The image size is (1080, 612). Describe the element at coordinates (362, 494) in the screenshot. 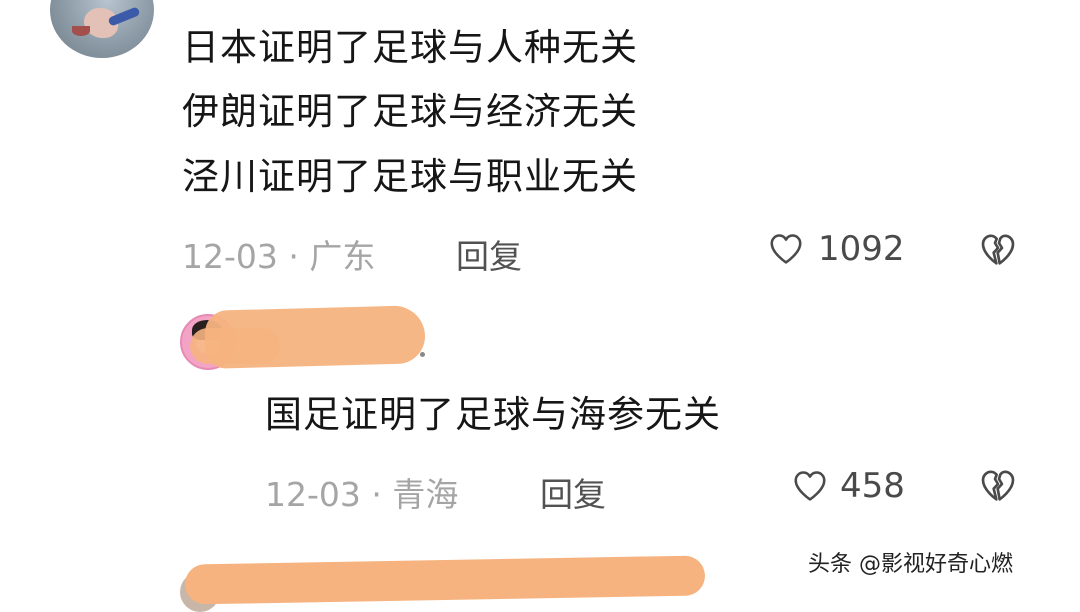

I see `comment-date-location: 12-03 · 青海` at that location.